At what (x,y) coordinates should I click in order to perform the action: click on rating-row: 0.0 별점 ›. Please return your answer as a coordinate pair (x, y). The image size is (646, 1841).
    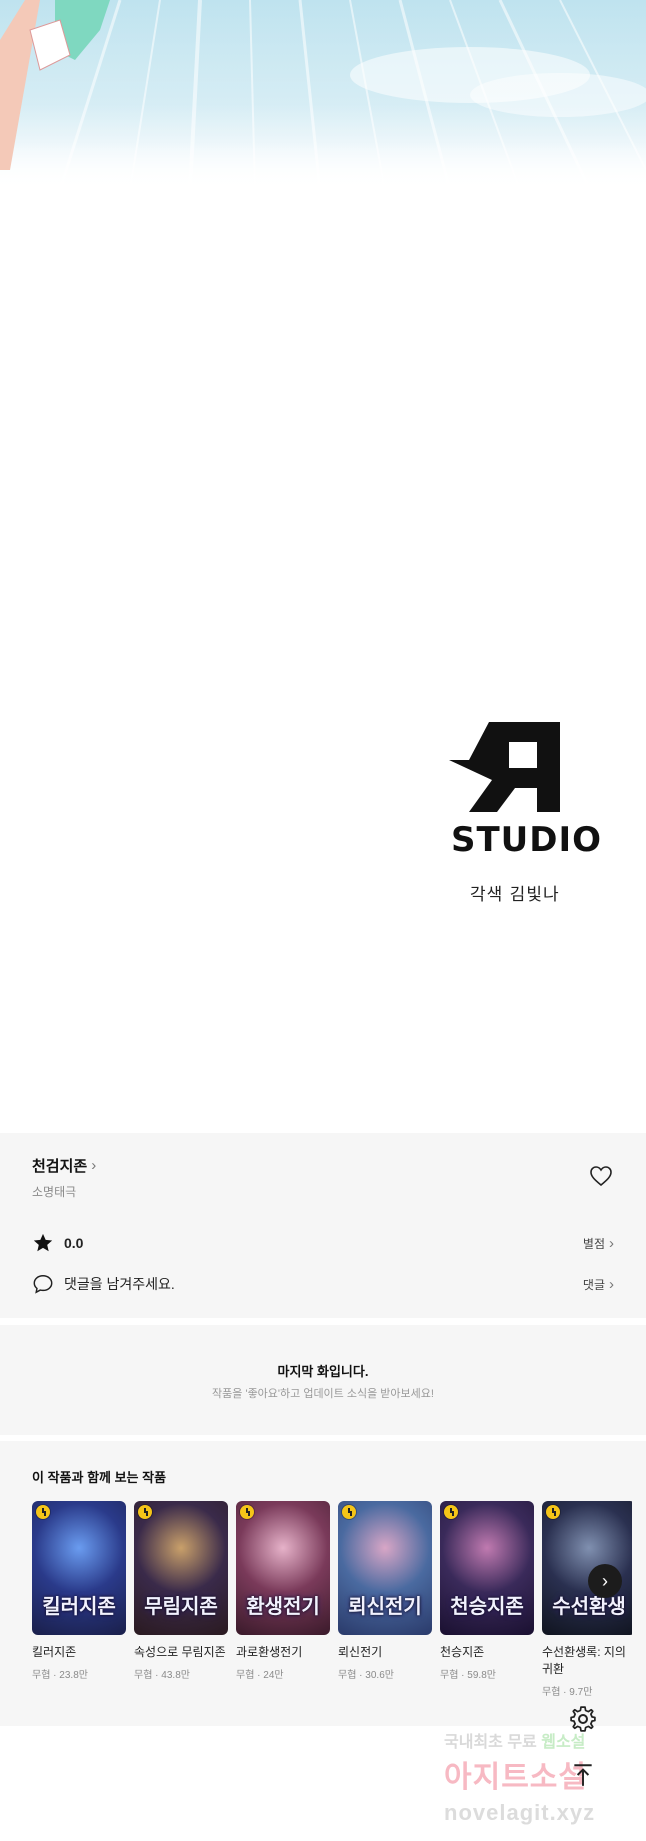
    Looking at the image, I should click on (323, 1243).